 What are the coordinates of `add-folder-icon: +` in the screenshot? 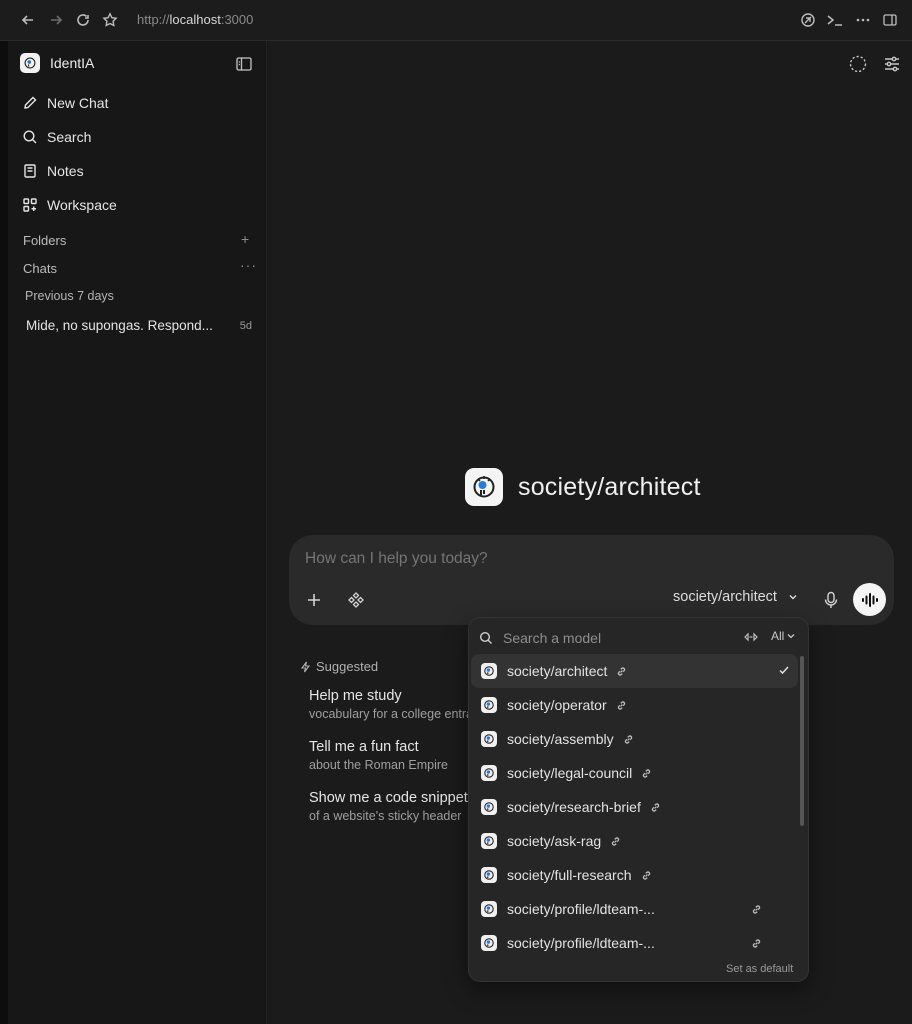 It's located at (245, 239).